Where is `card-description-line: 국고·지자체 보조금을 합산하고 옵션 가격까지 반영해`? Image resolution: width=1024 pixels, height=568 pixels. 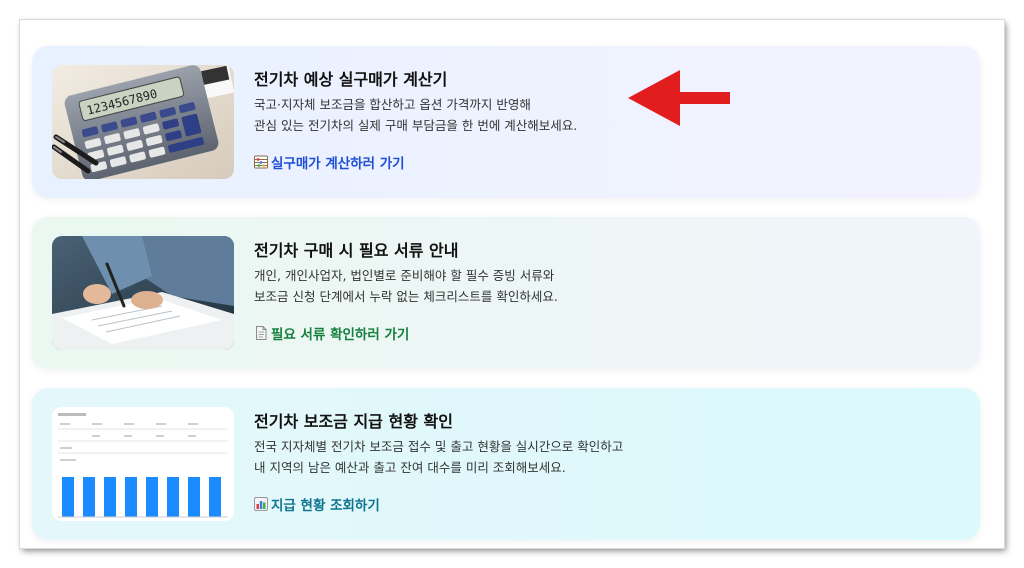 card-description-line: 국고·지자체 보조금을 합산하고 옵션 가격까지 반영해 is located at coordinates (392, 104).